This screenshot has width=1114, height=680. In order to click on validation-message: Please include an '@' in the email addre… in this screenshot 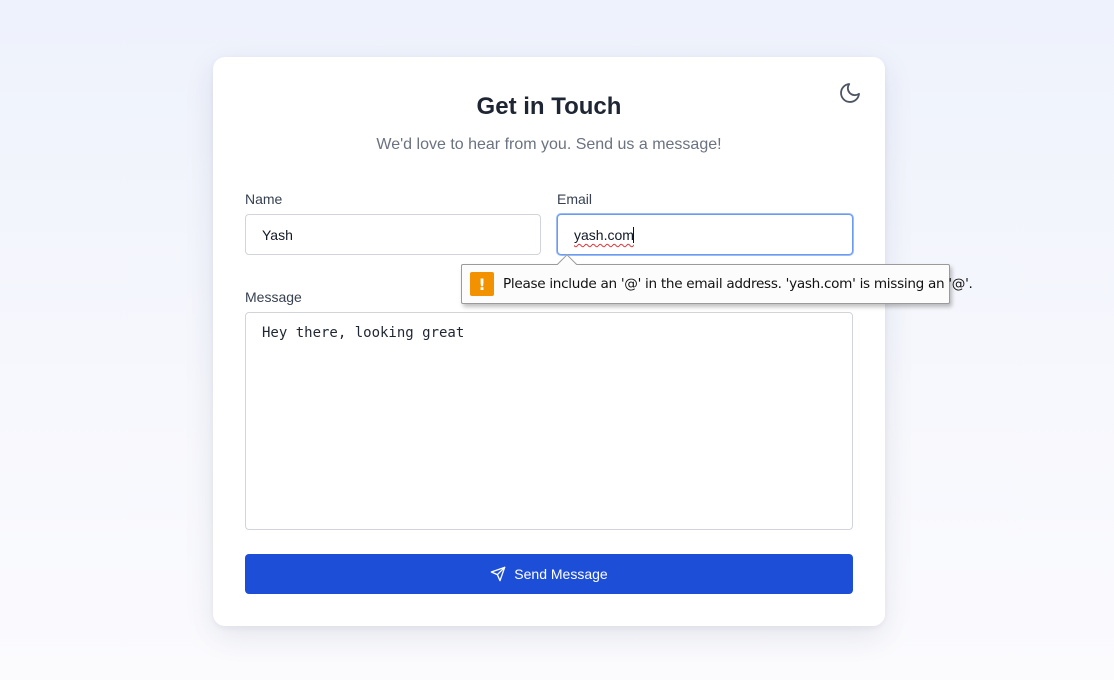, I will do `click(738, 284)`.